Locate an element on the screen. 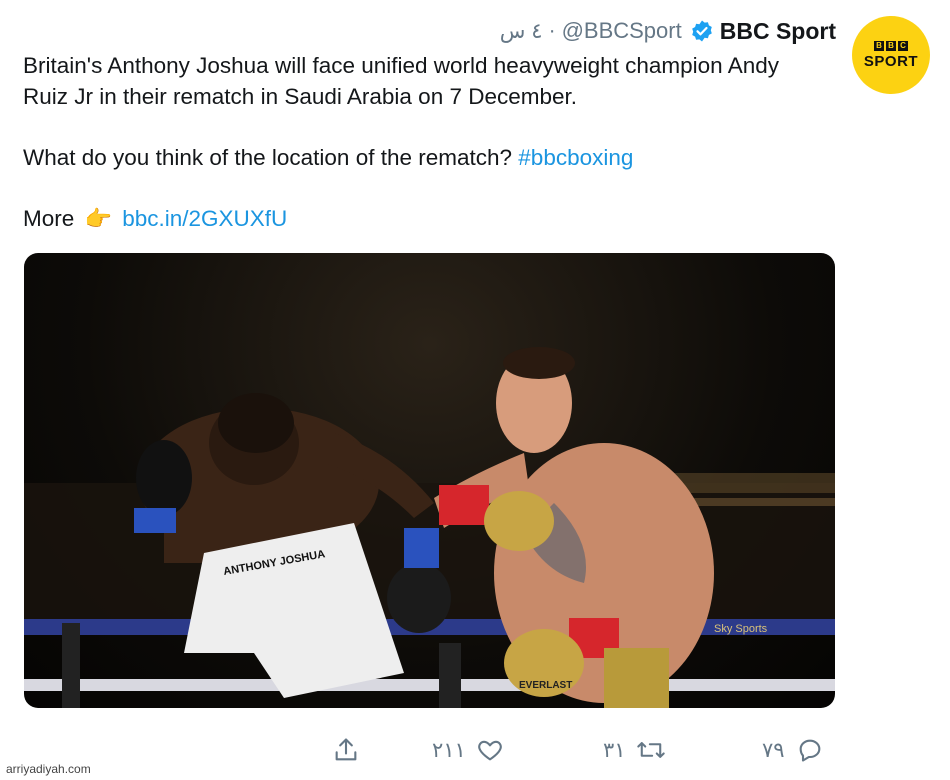  verified-badge-icon is located at coordinates (702, 31).